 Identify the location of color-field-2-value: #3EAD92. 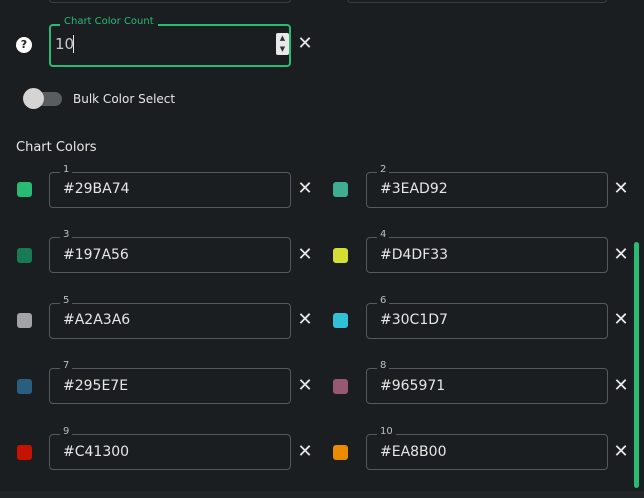
(414, 189).